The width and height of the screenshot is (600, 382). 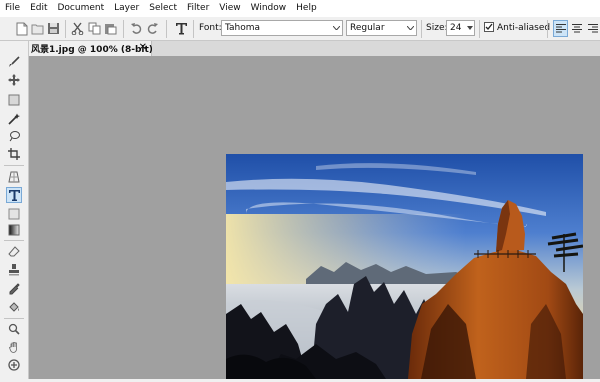 What do you see at coordinates (37, 28) in the screenshot?
I see `open-file-icon` at bounding box center [37, 28].